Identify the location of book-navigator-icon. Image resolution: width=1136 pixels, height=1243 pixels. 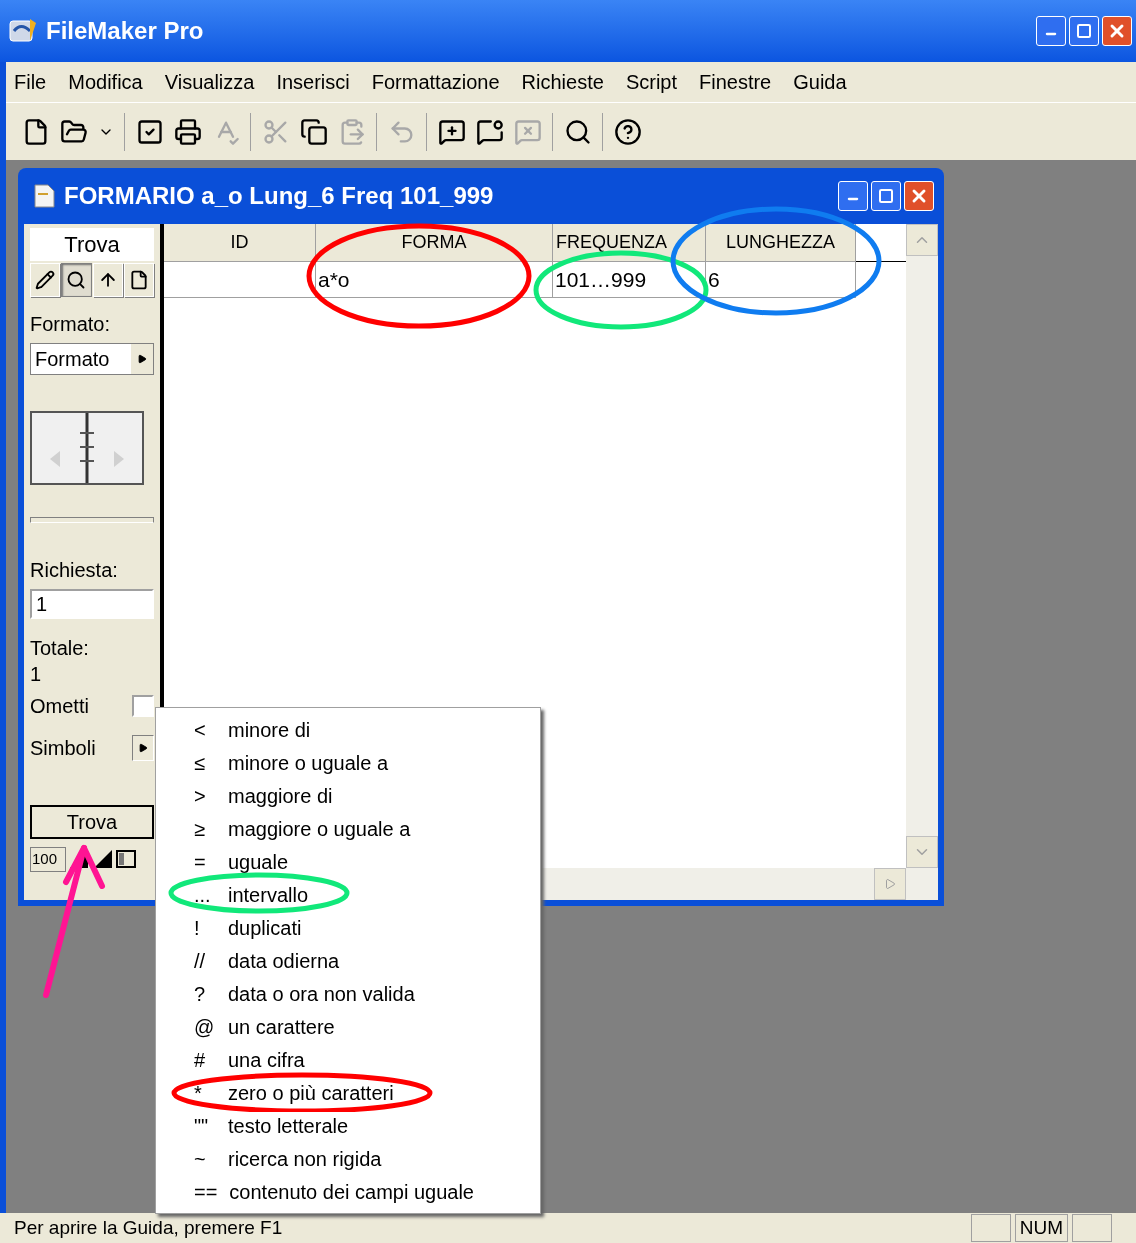
(87, 448).